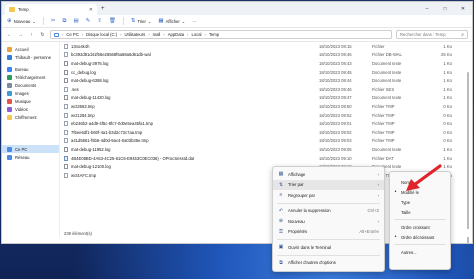  What do you see at coordinates (335, 98) in the screenshot?
I see `file-date: 18/10/2023 08:47` at bounding box center [335, 98].